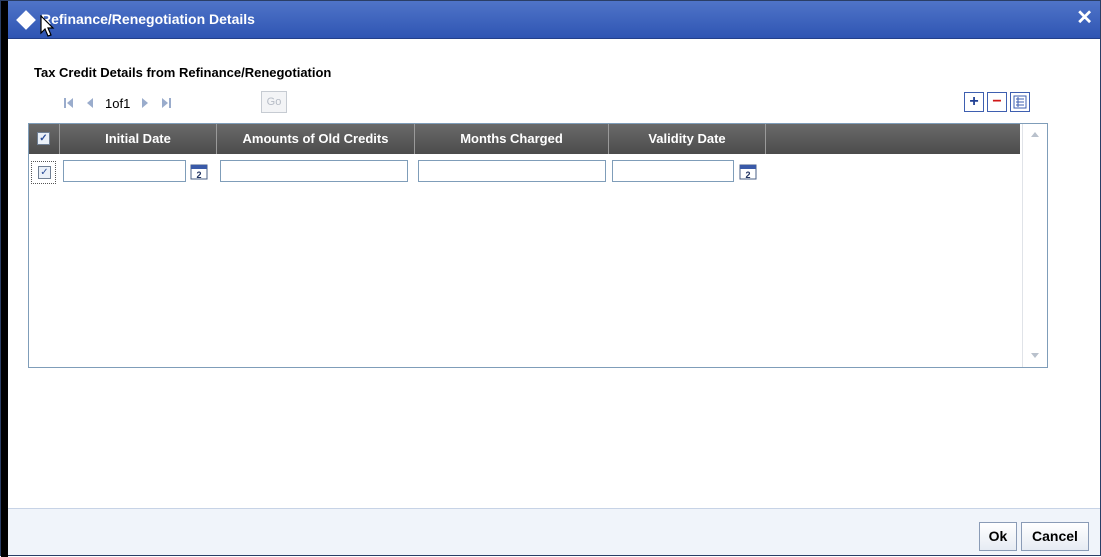 This screenshot has width=1101, height=557. I want to click on col-months-charged: Months Charged, so click(512, 139).